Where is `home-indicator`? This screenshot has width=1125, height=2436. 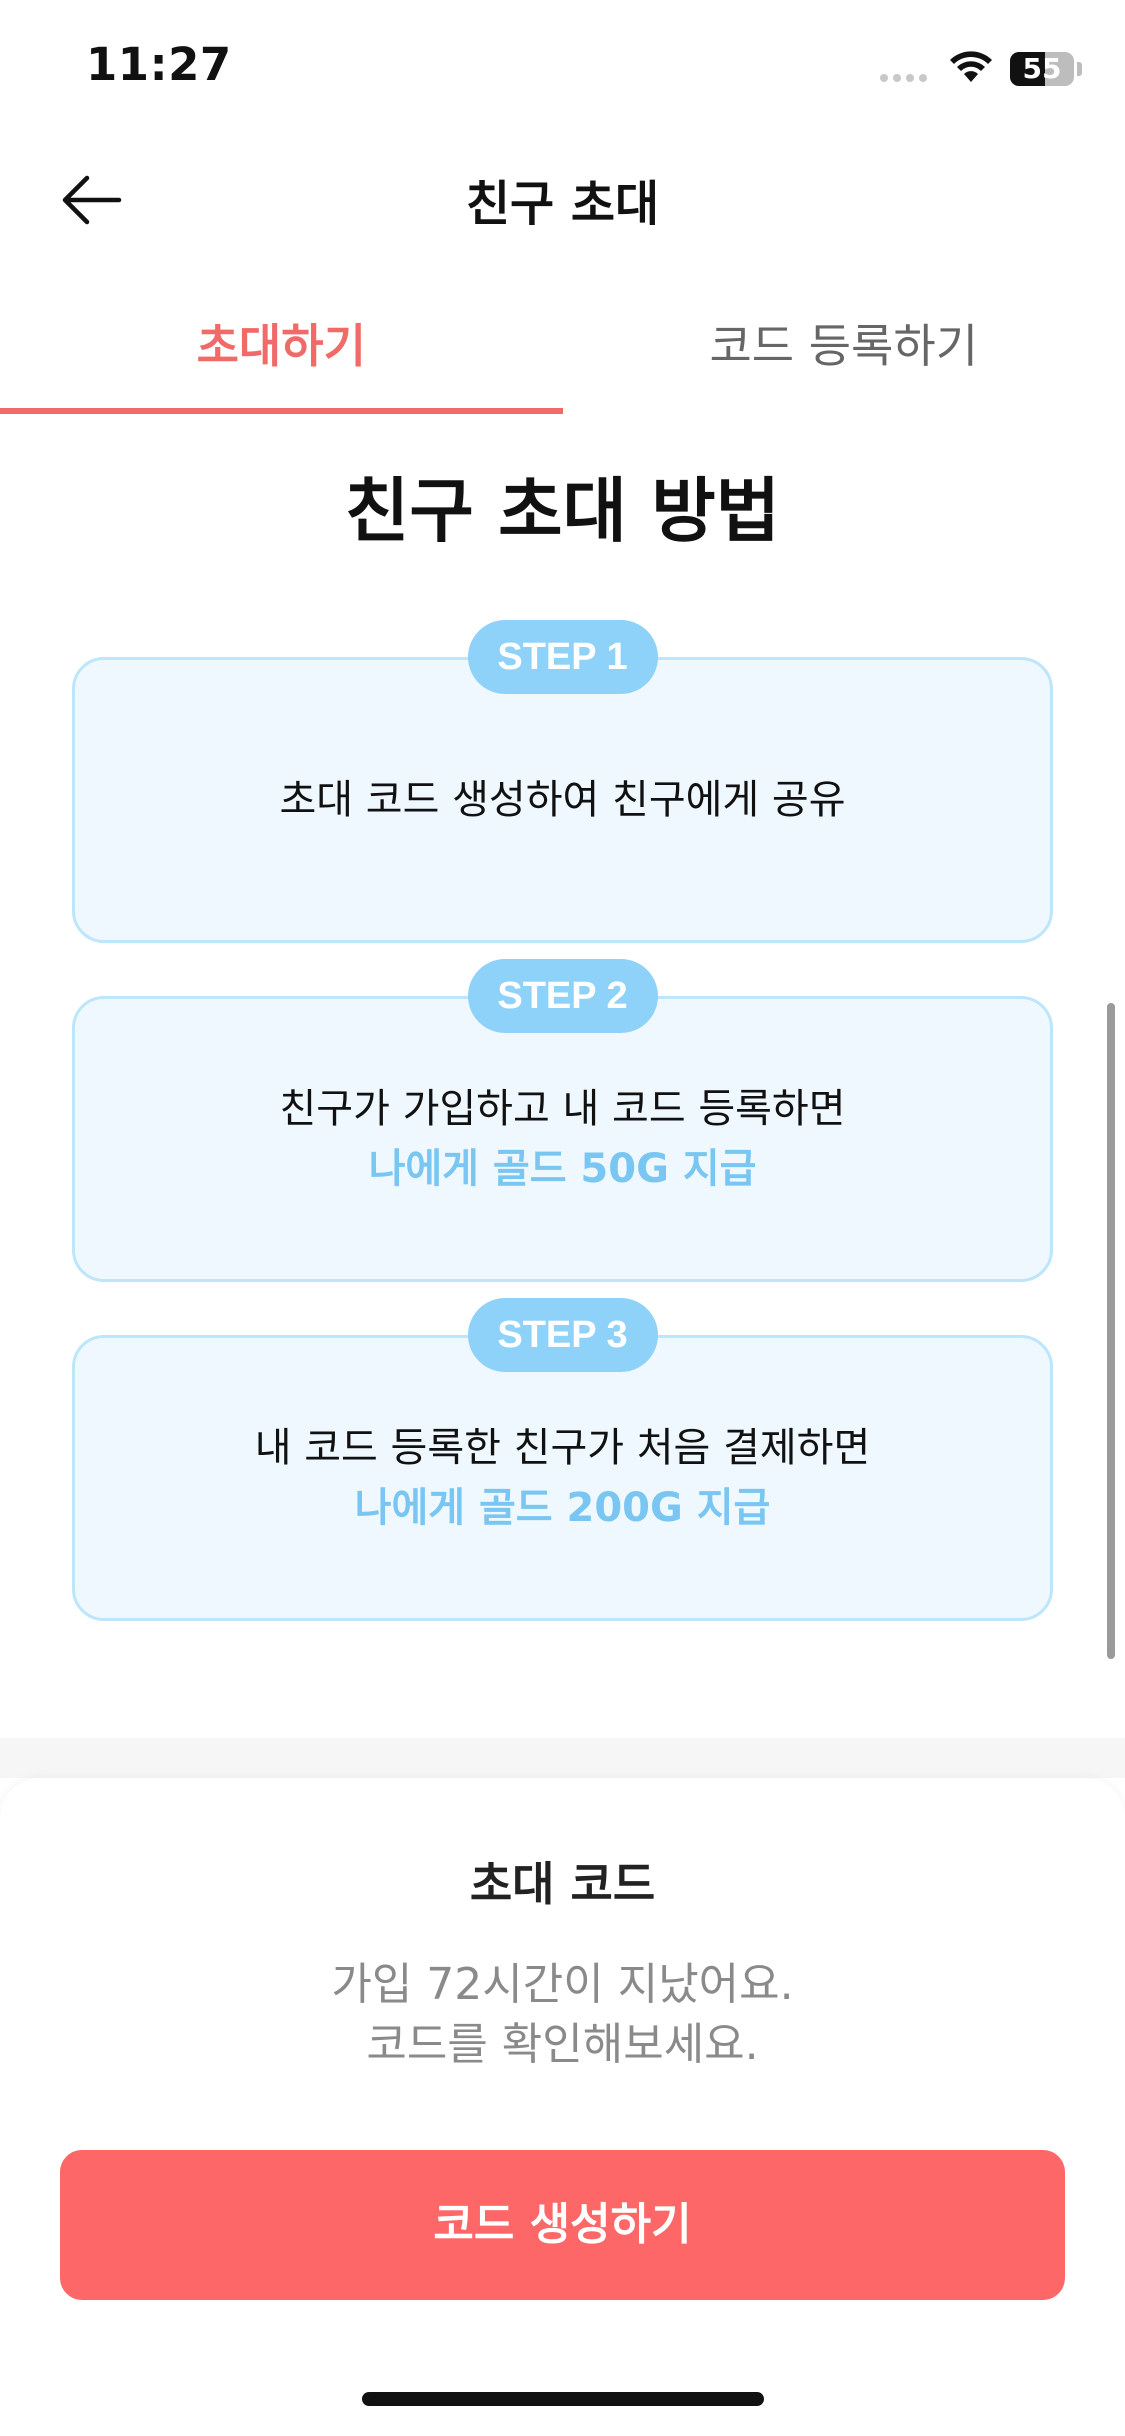
home-indicator is located at coordinates (563, 2399).